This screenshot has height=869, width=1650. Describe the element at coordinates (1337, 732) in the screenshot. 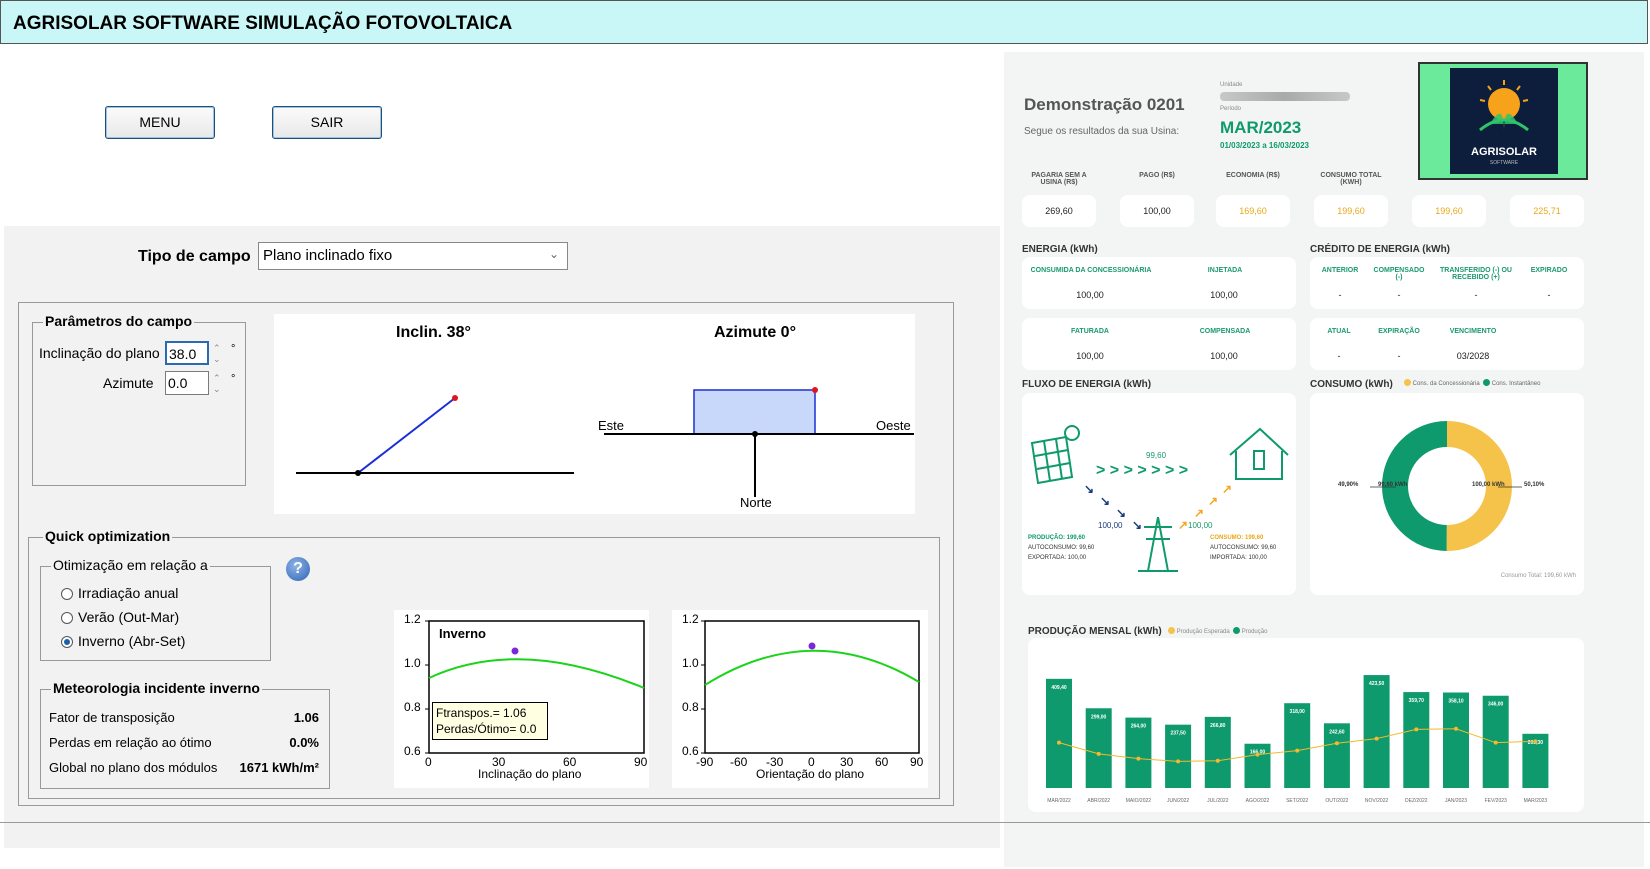

I see `bar-value-label: 242,60` at that location.